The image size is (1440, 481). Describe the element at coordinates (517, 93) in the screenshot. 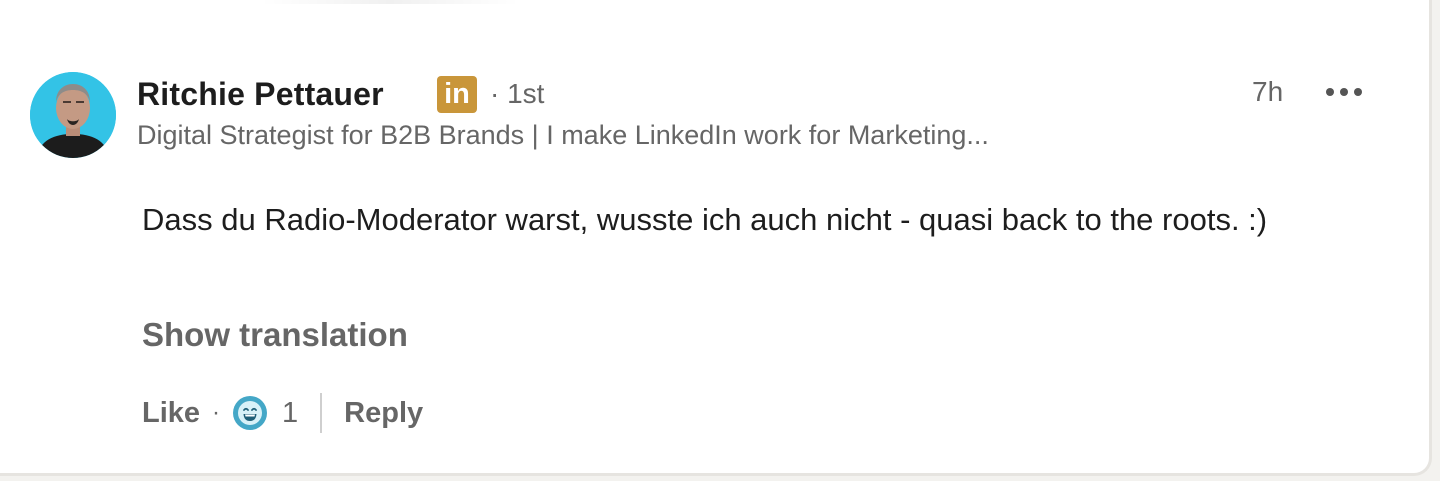

I see `connection-degree: · 1st` at that location.